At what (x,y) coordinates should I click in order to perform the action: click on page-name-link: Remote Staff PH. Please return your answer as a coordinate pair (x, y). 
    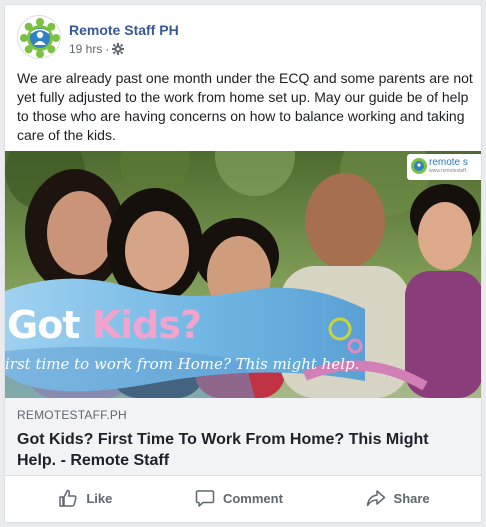
    Looking at the image, I should click on (124, 30).